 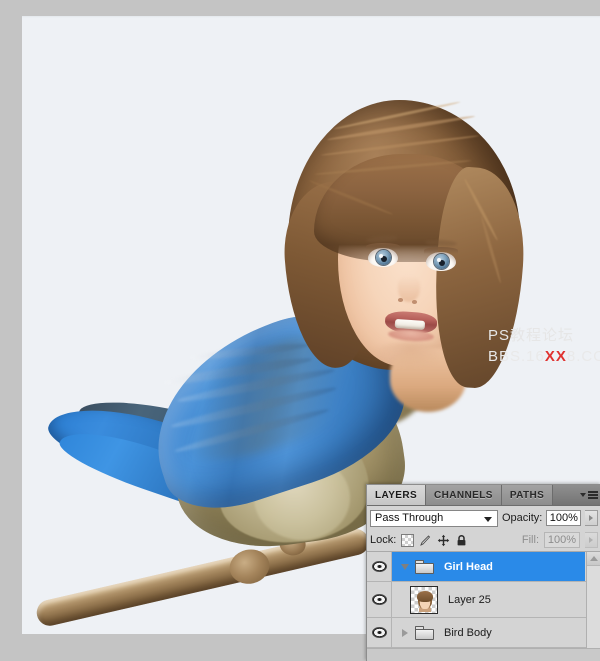 What do you see at coordinates (272, 396) in the screenshot?
I see `artwork-wing-shading` at bounding box center [272, 396].